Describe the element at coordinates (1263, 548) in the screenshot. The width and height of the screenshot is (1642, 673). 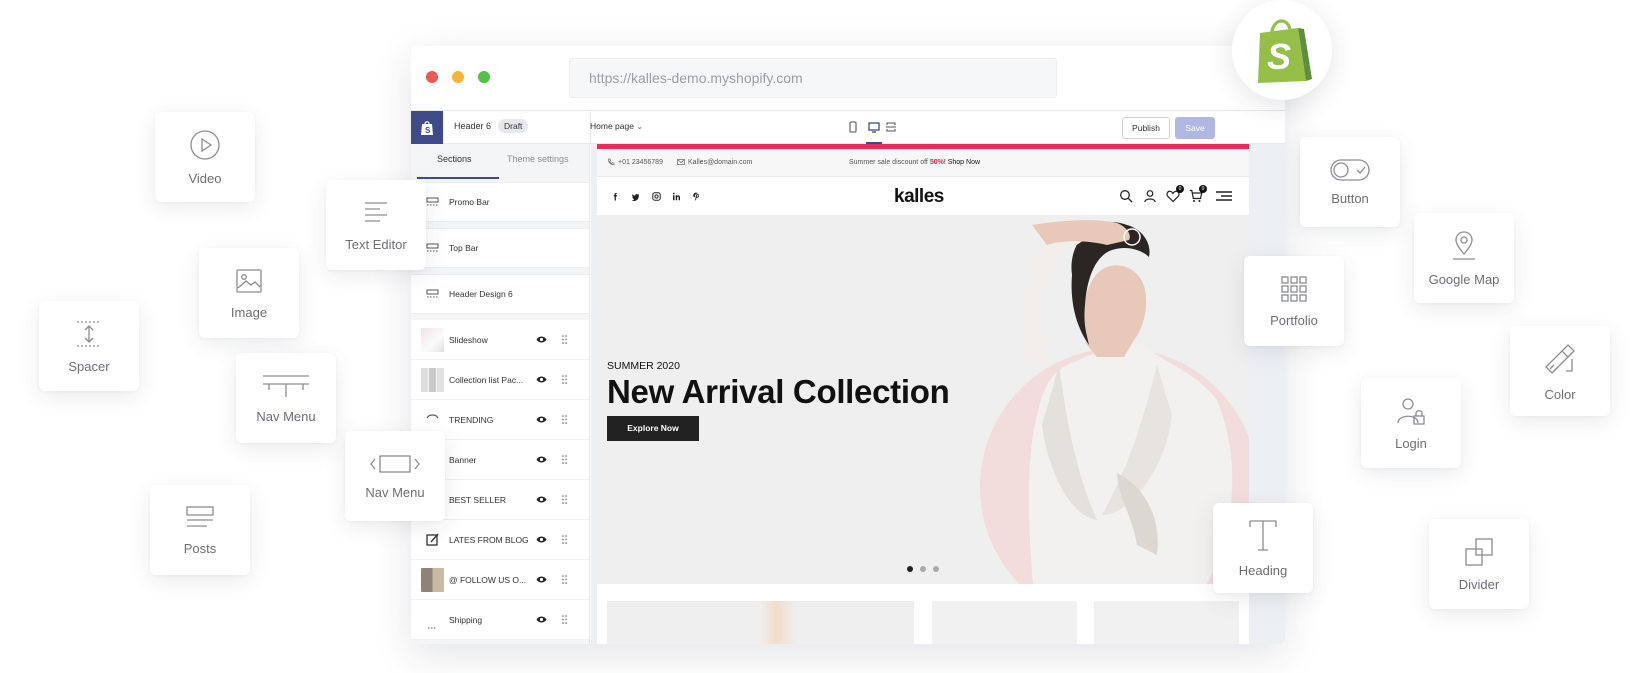
I see `widget-heading: Heading` at that location.